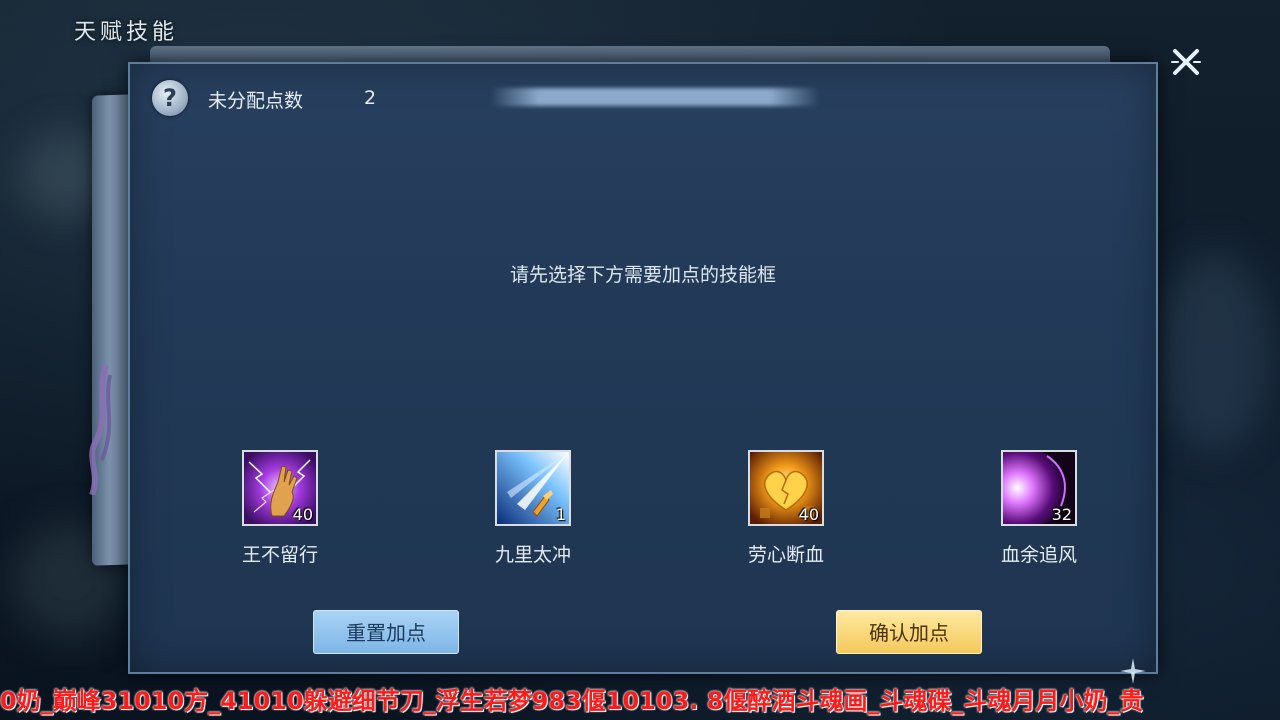  What do you see at coordinates (533, 488) in the screenshot?
I see `sword-beam-icon: 1` at bounding box center [533, 488].